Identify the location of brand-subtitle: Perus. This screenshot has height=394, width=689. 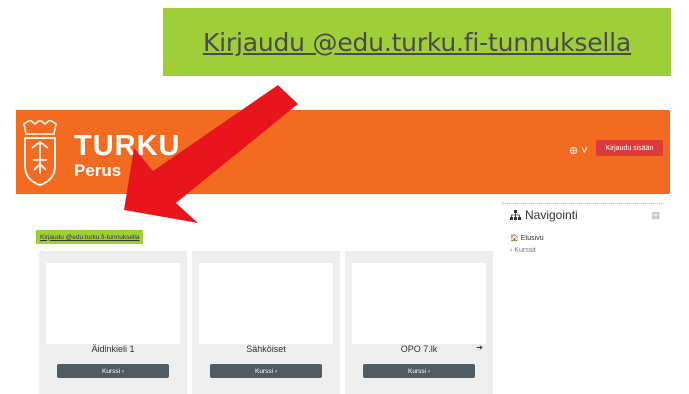
(98, 170).